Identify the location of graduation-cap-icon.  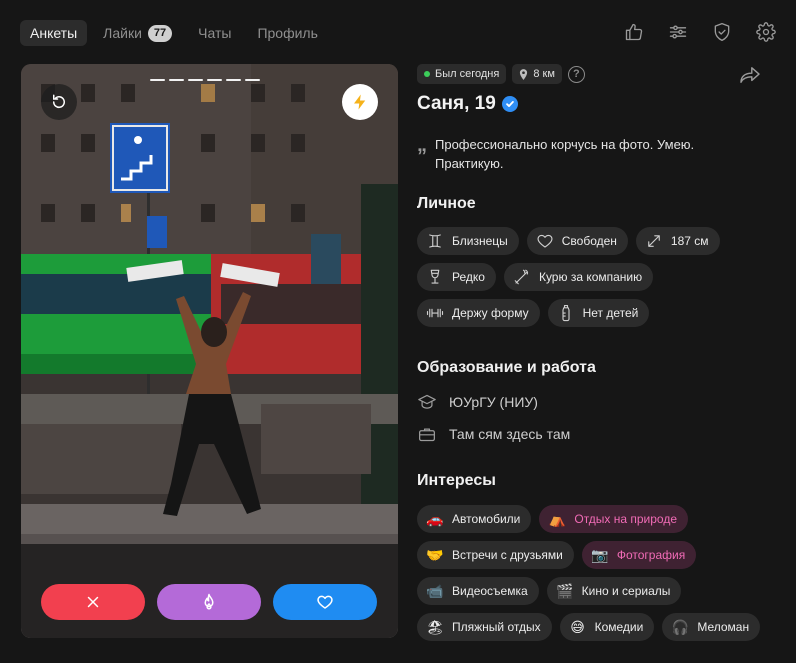
(427, 401).